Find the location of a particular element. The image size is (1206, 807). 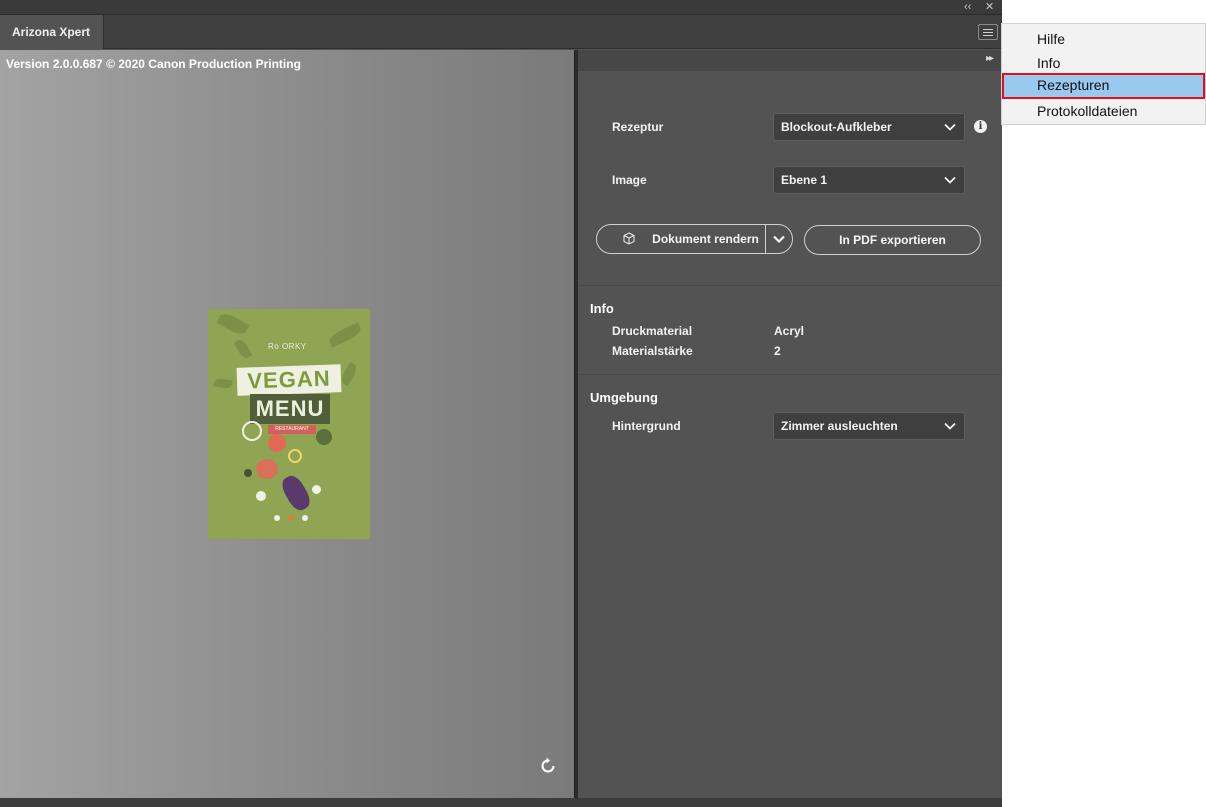

cube-icon is located at coordinates (629, 238).